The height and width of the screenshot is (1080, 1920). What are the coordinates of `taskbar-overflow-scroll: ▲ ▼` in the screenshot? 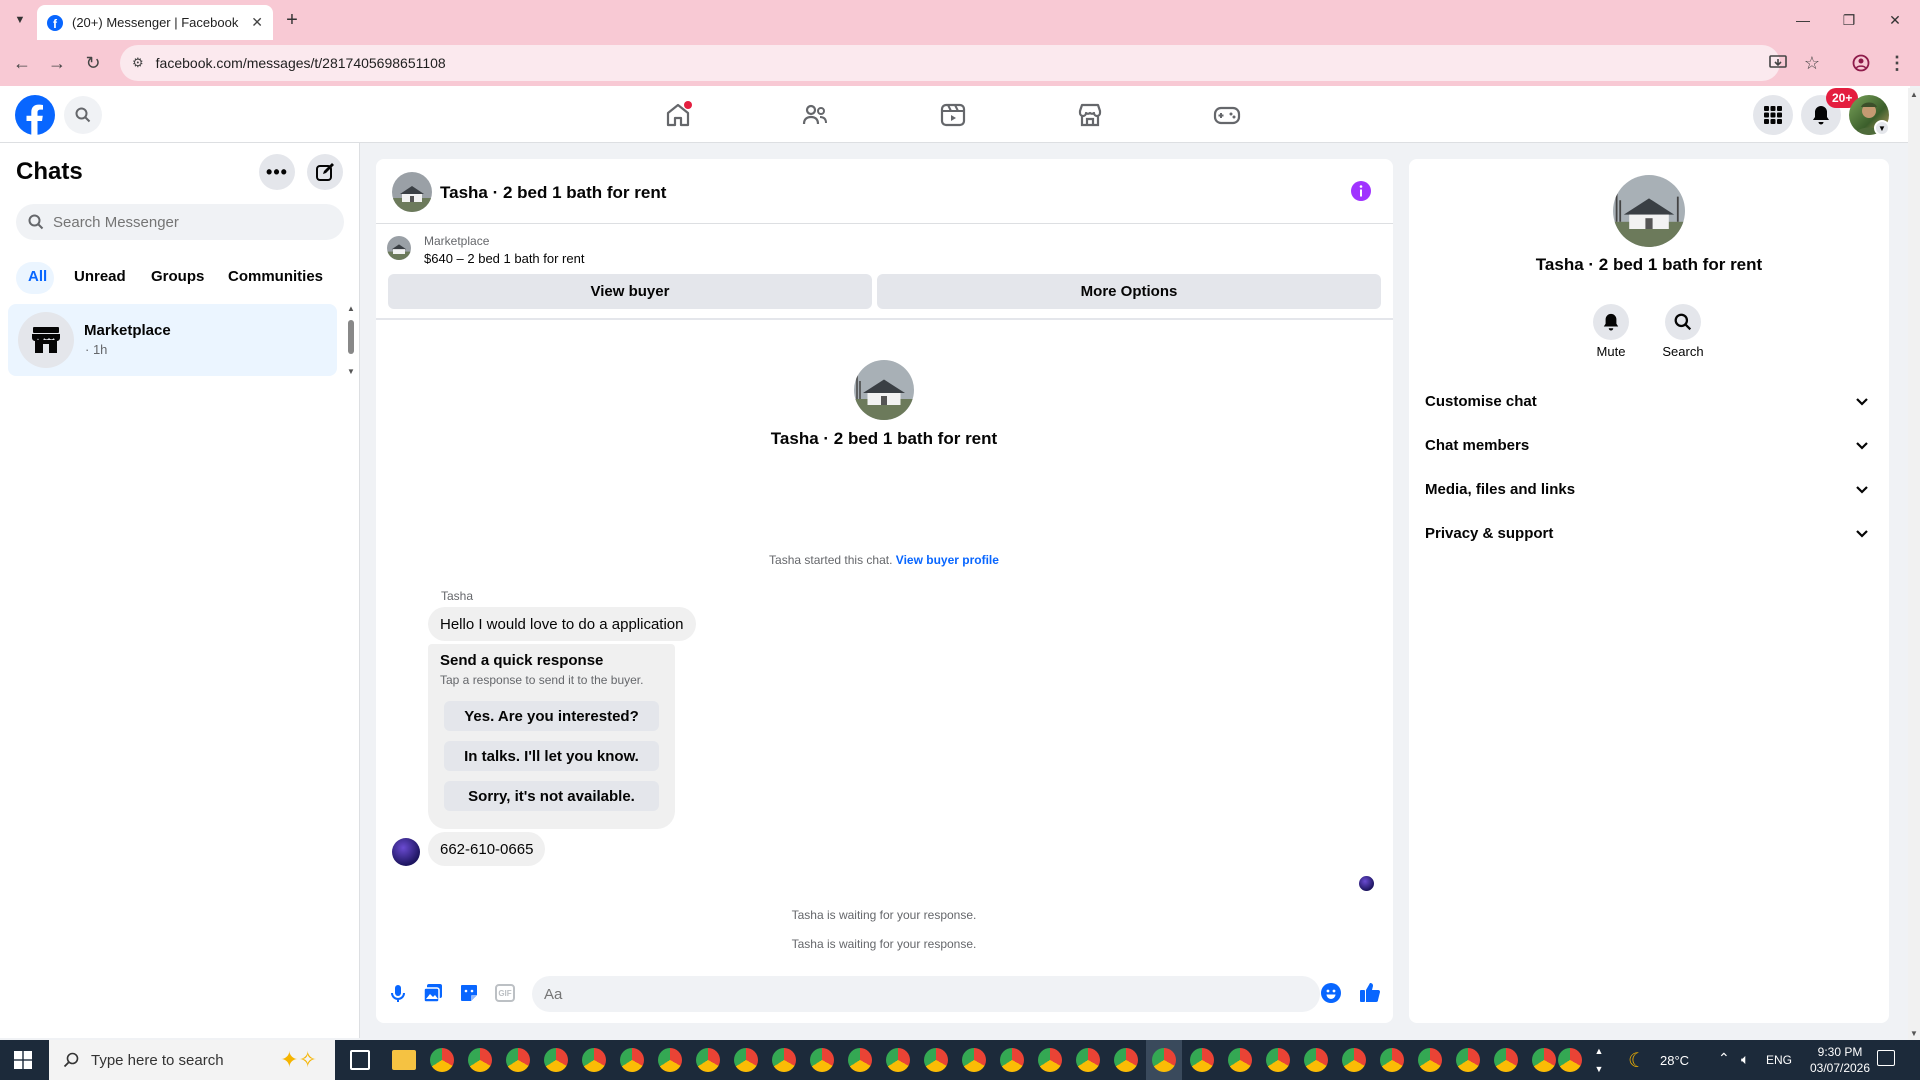 It's located at (1599, 1060).